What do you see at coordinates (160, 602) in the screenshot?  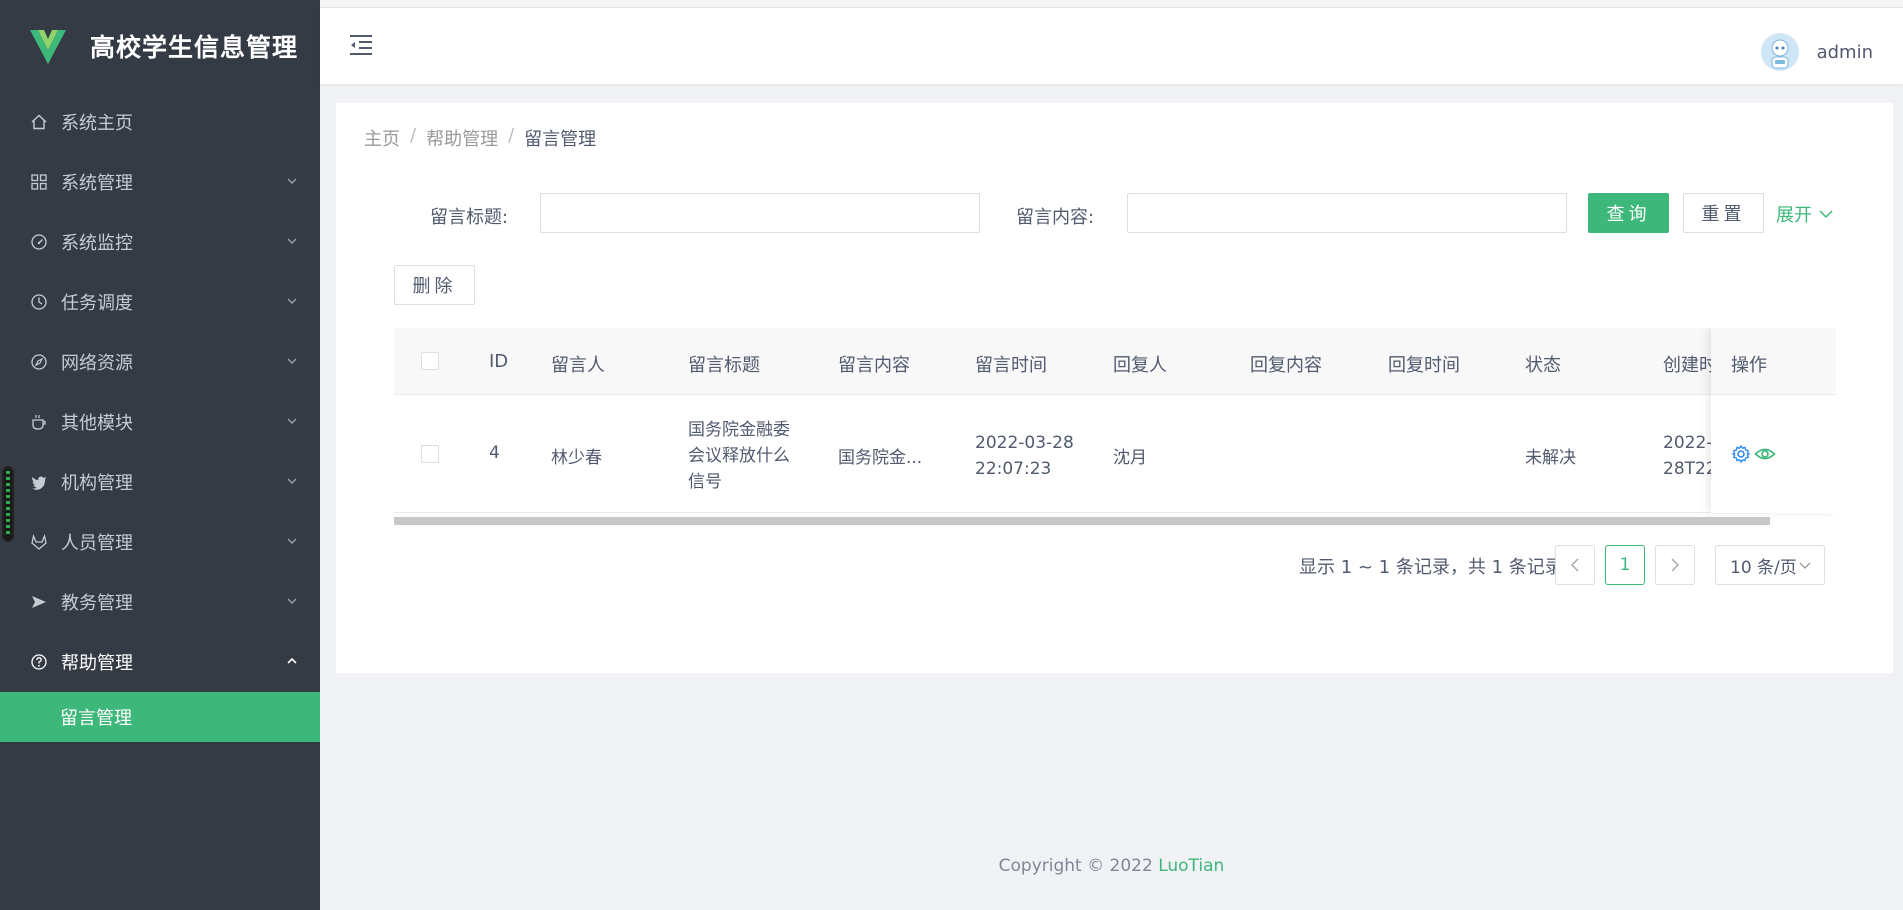 I see `sidebar-item-academic: 教务管理` at bounding box center [160, 602].